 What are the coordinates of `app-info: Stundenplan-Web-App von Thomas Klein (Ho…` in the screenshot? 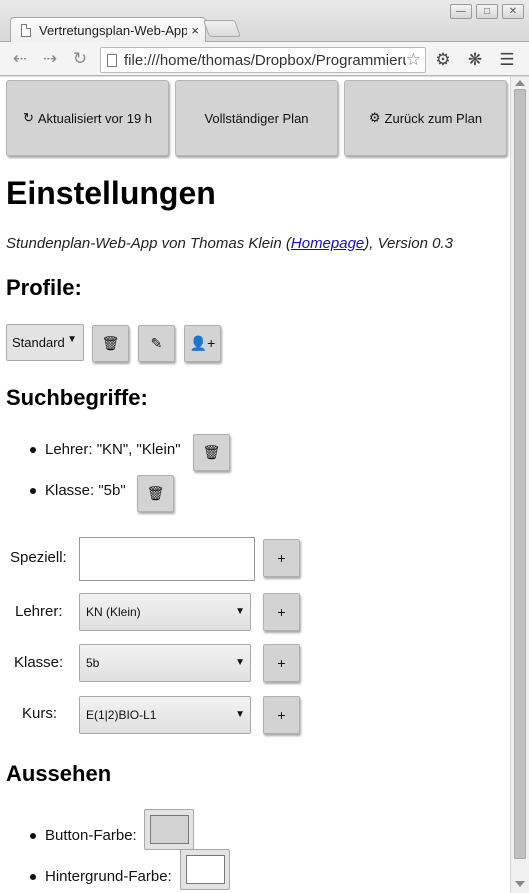 It's located at (229, 243).